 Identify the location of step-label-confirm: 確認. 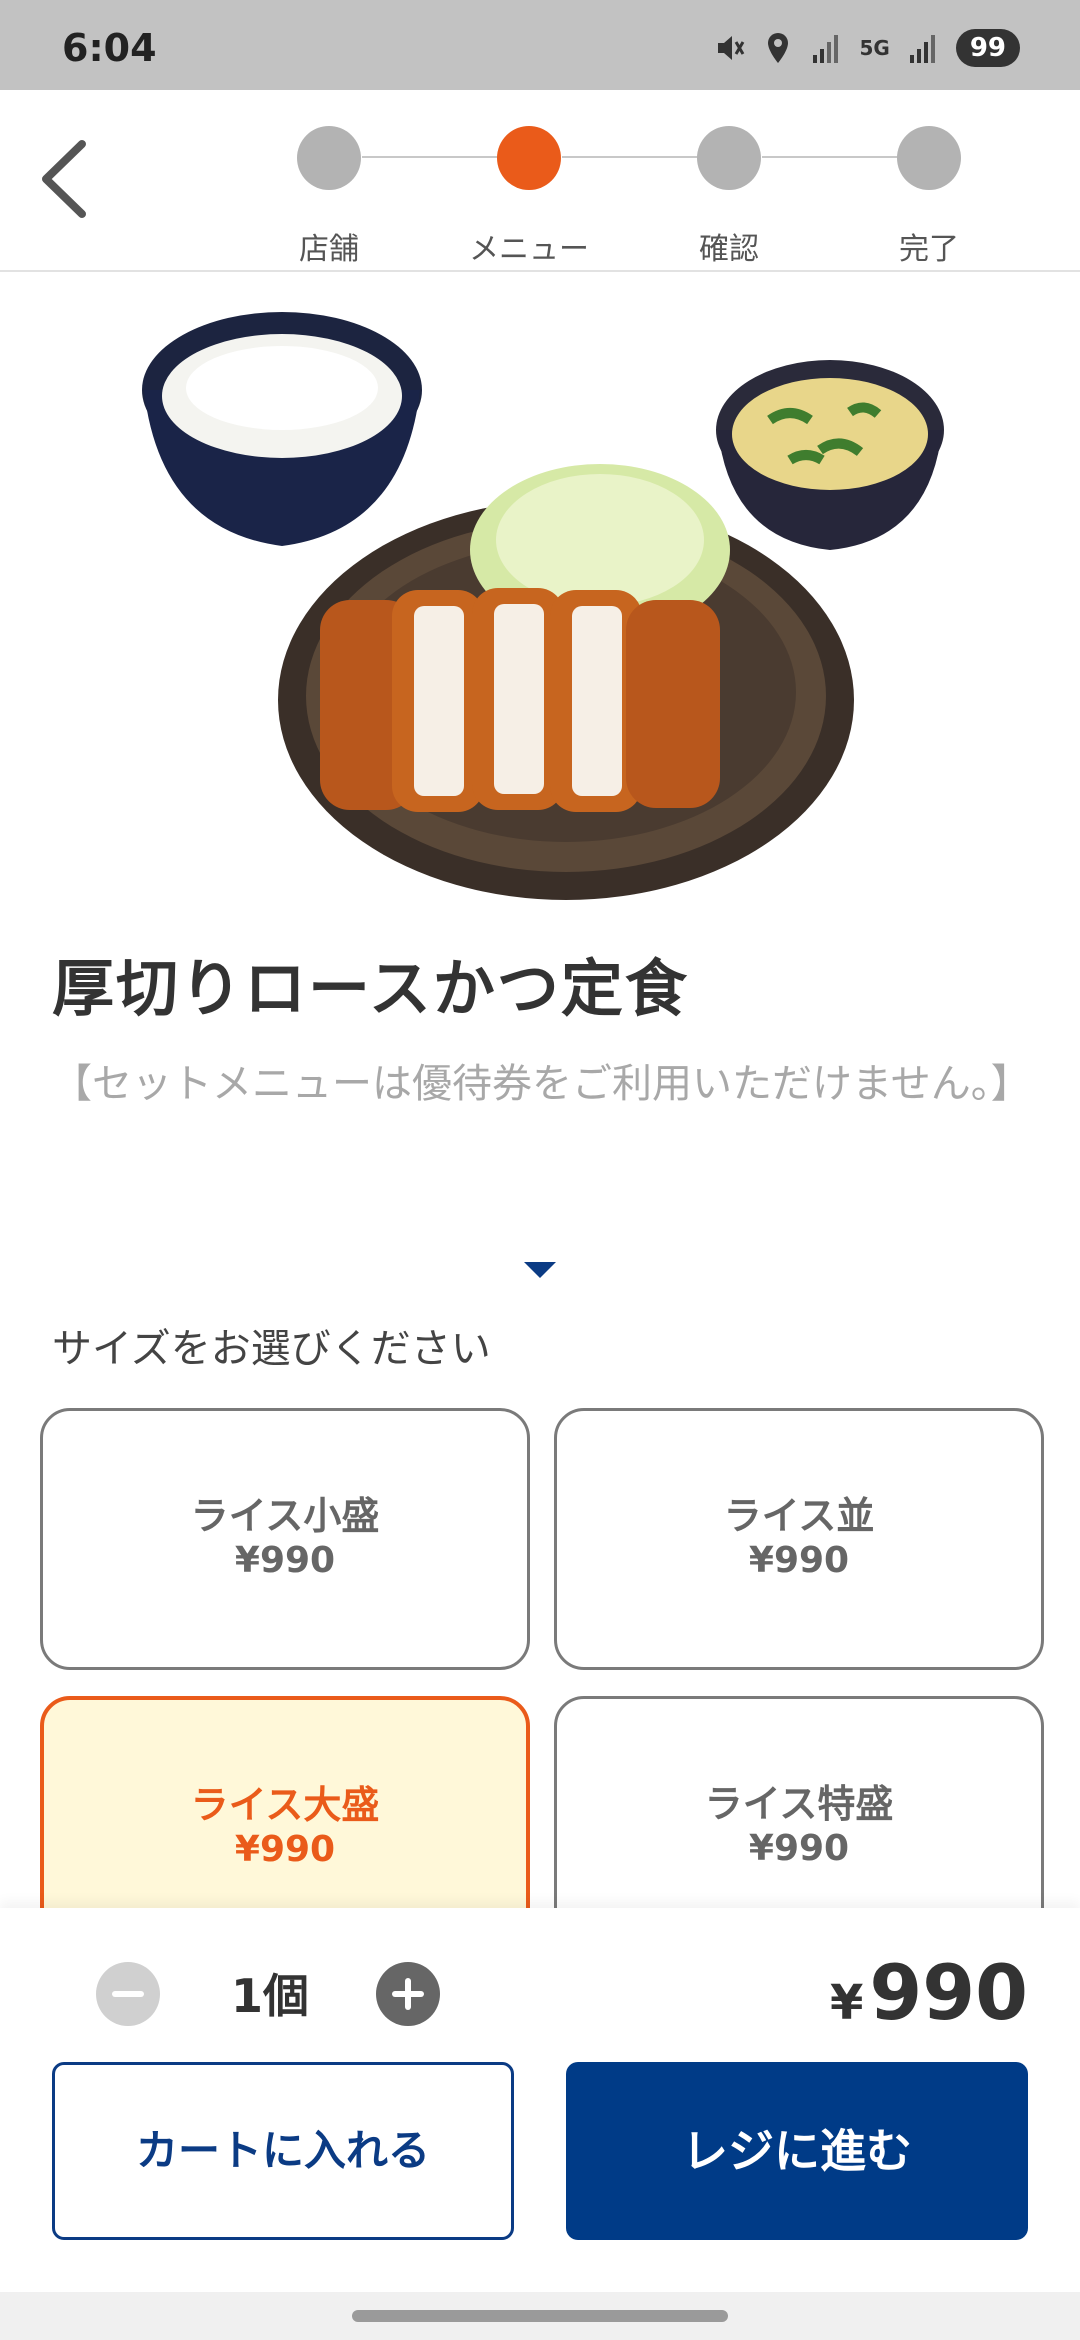
(729, 249).